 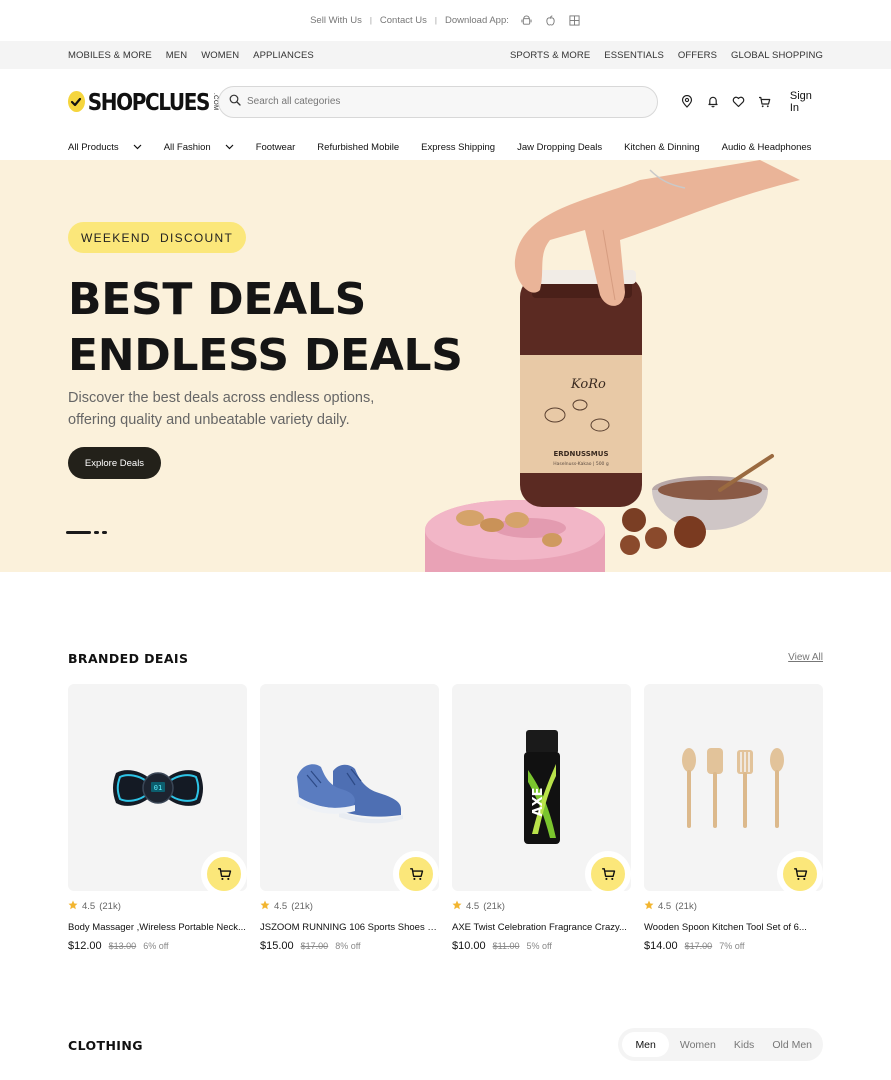 I want to click on nav-label: Footwear, so click(x=275, y=147).